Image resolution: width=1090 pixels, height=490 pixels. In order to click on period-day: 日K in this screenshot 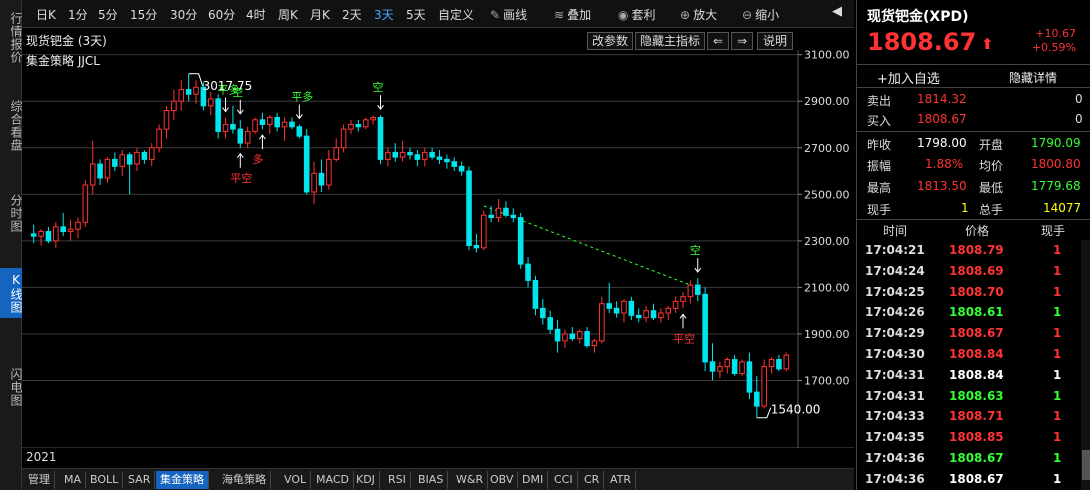, I will do `click(46, 14)`.